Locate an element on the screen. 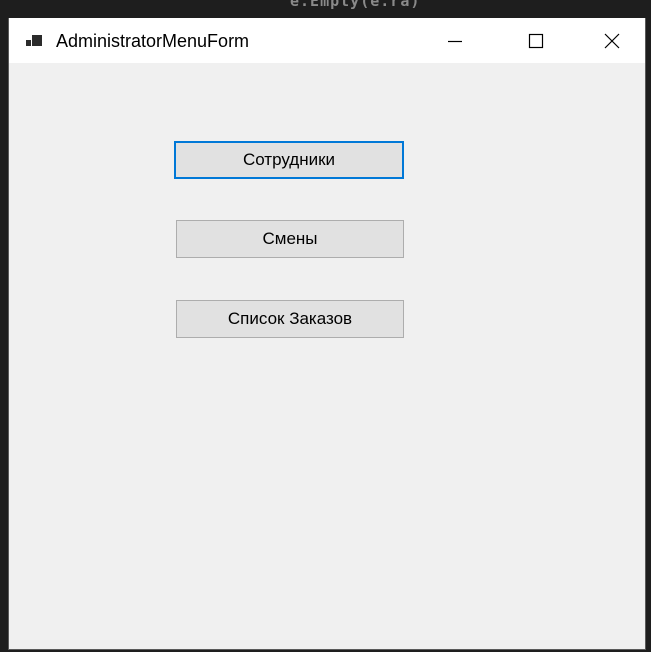  app-window-icon is located at coordinates (34, 41).